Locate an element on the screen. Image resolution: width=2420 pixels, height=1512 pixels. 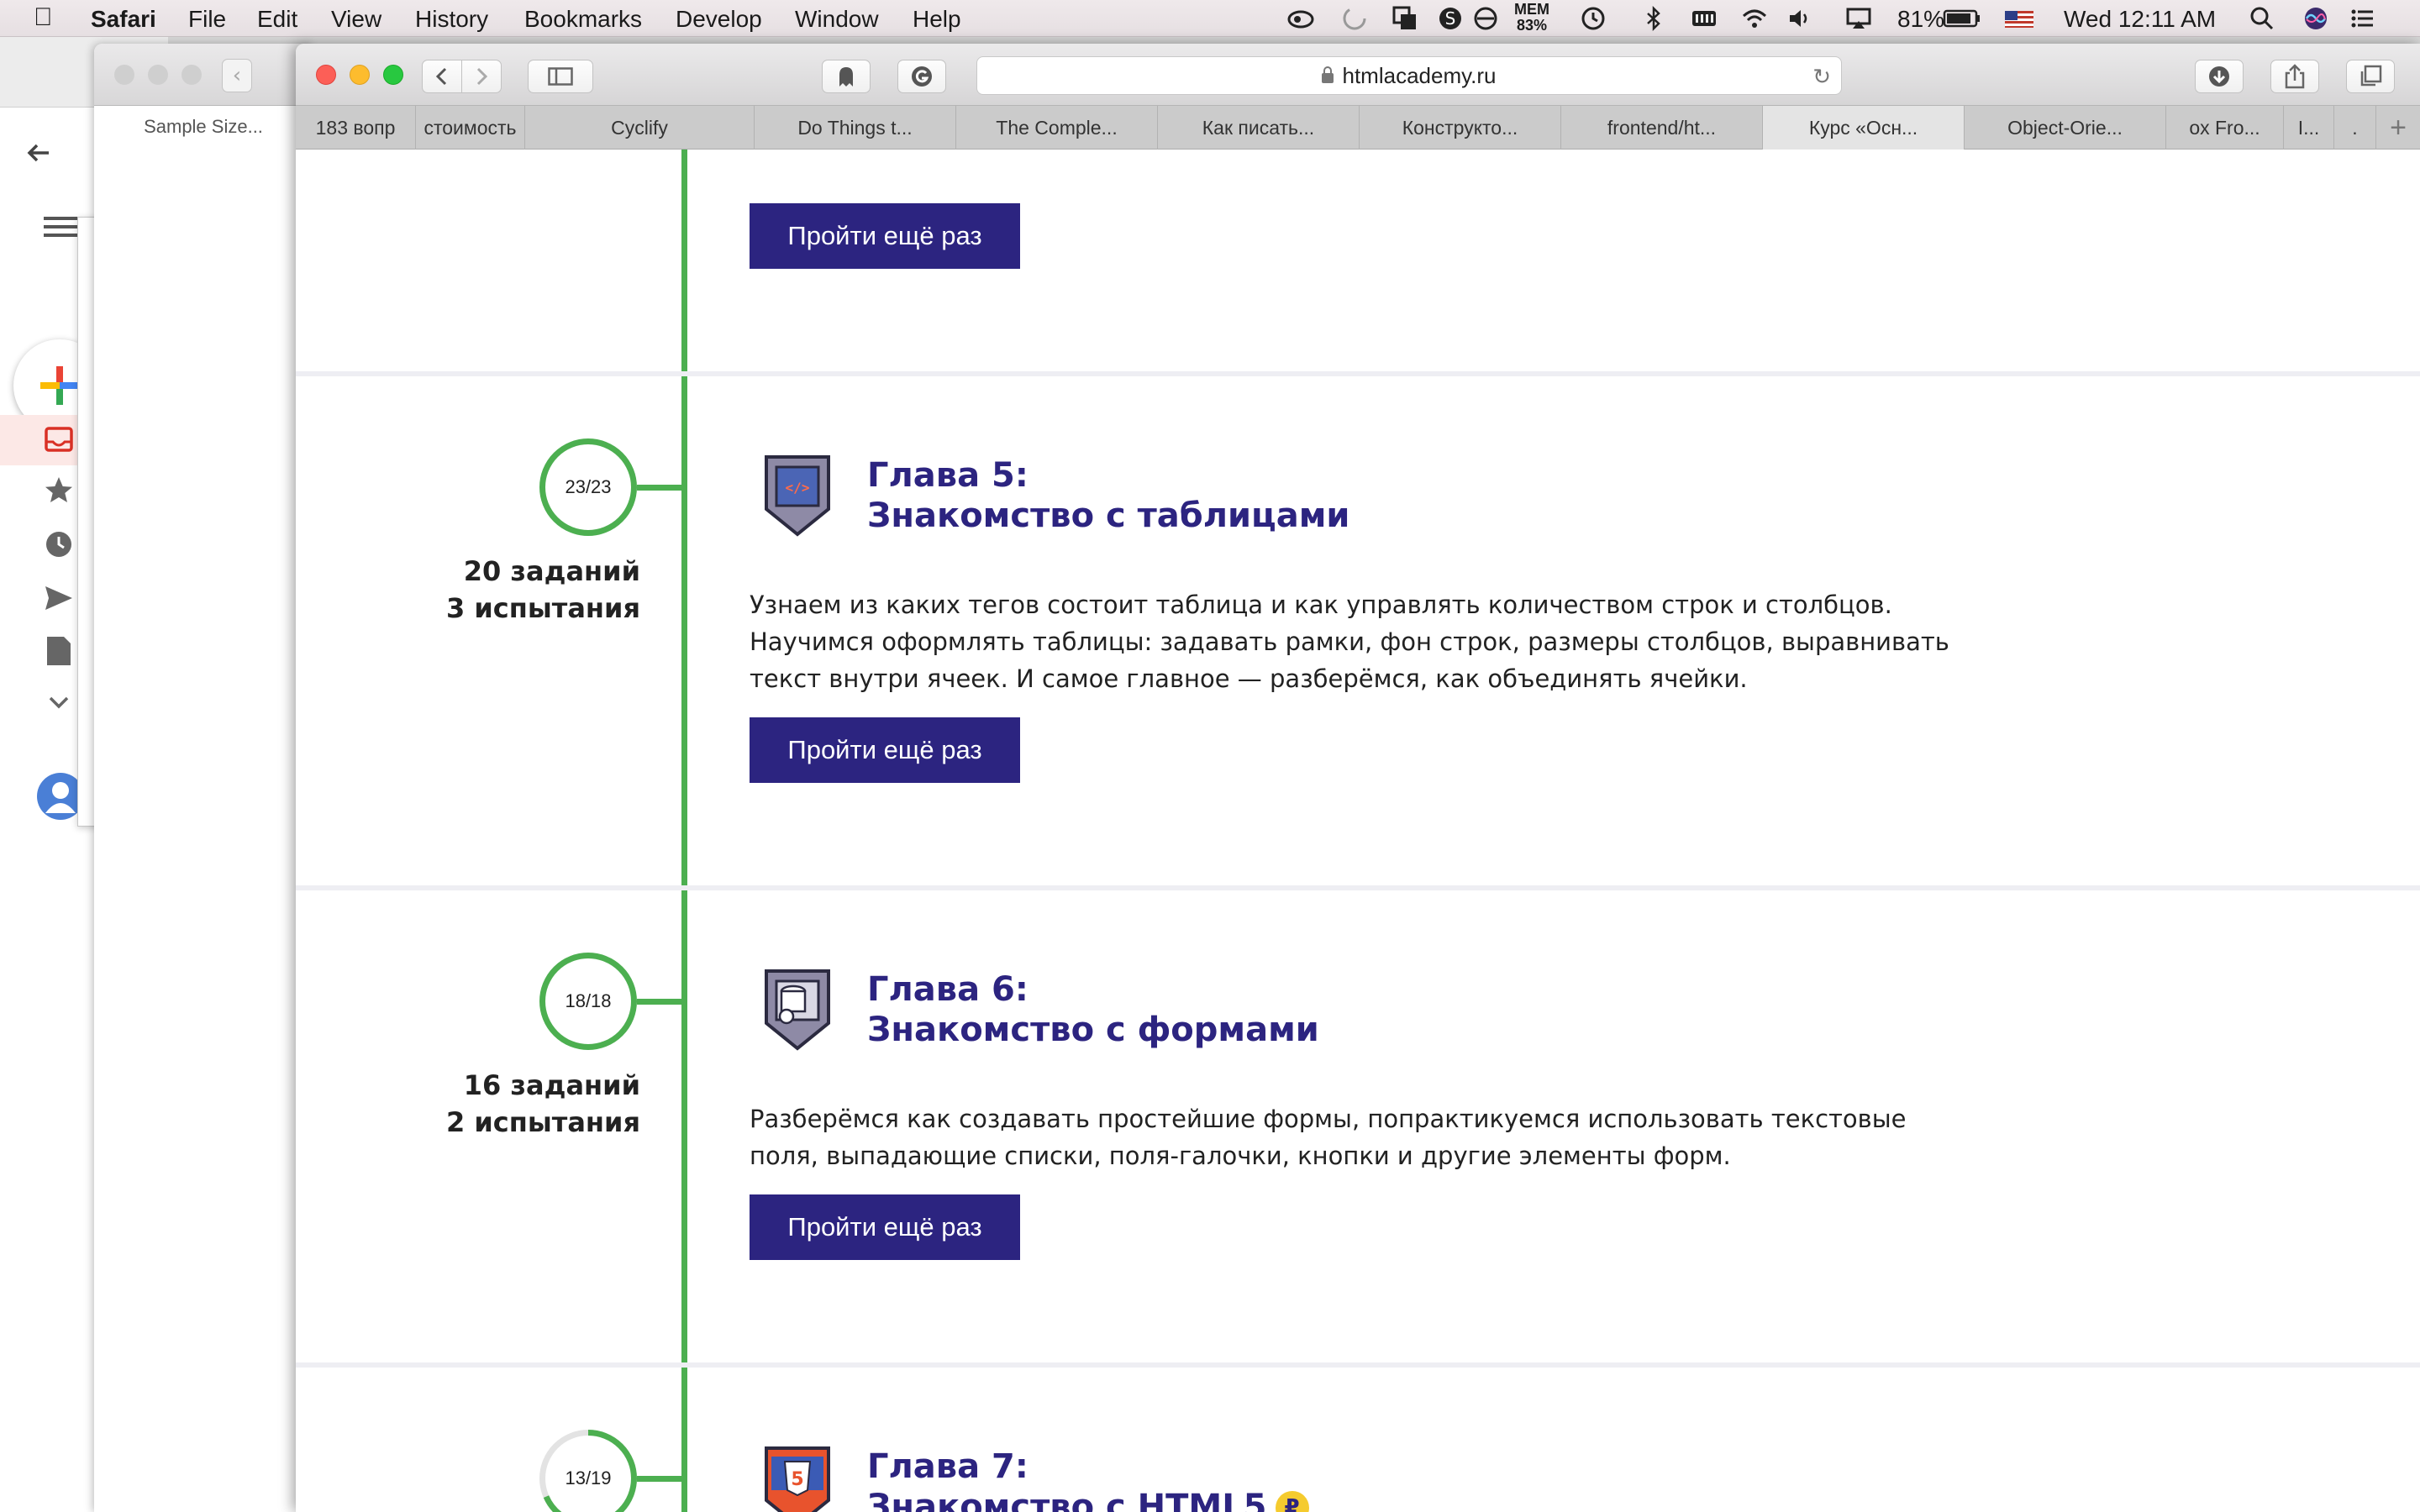
html5-chapter-icon: 5 is located at coordinates (797, 1479).